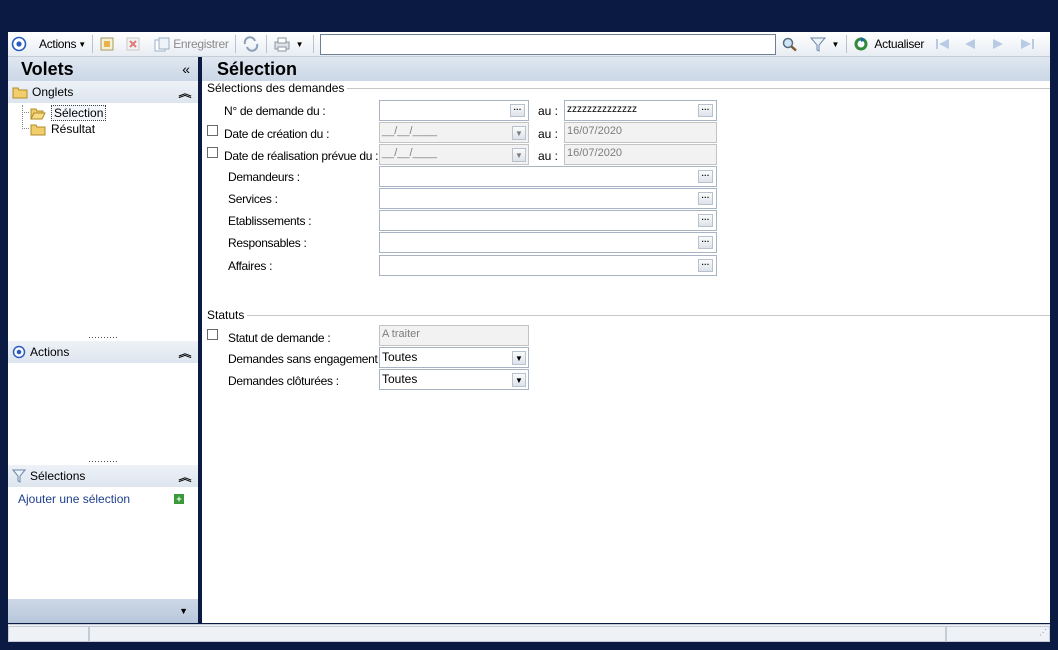 This screenshot has width=1058, height=650. Describe the element at coordinates (548, 220) in the screenshot. I see `etablissements-field: ···` at that location.